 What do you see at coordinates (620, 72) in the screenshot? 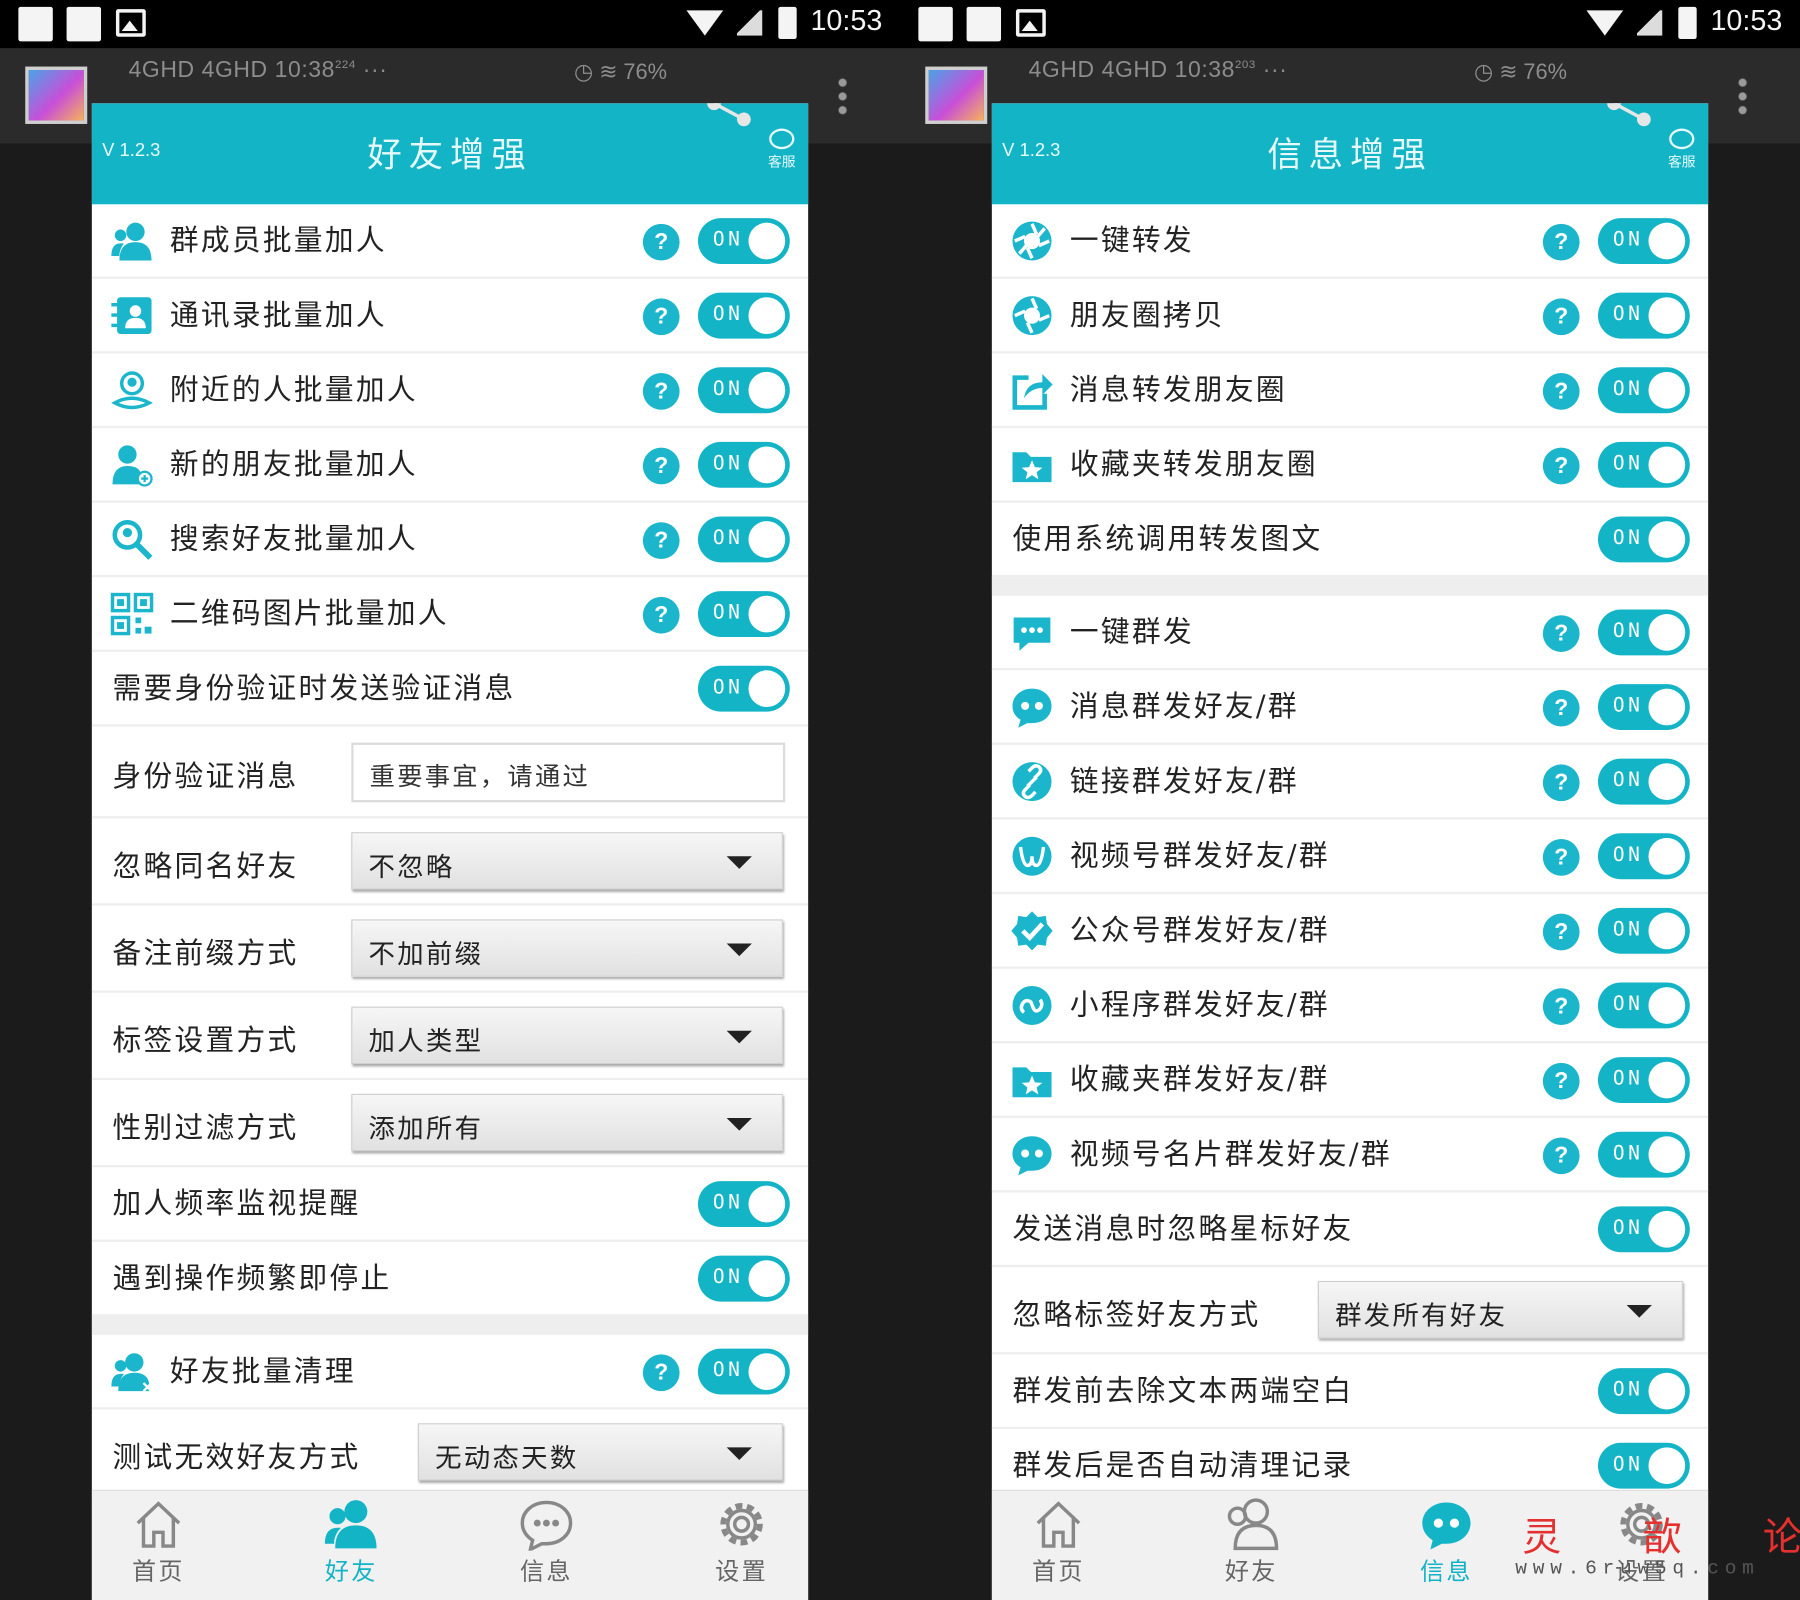
I see `inner-battery: ◷ ≋ 76%` at bounding box center [620, 72].